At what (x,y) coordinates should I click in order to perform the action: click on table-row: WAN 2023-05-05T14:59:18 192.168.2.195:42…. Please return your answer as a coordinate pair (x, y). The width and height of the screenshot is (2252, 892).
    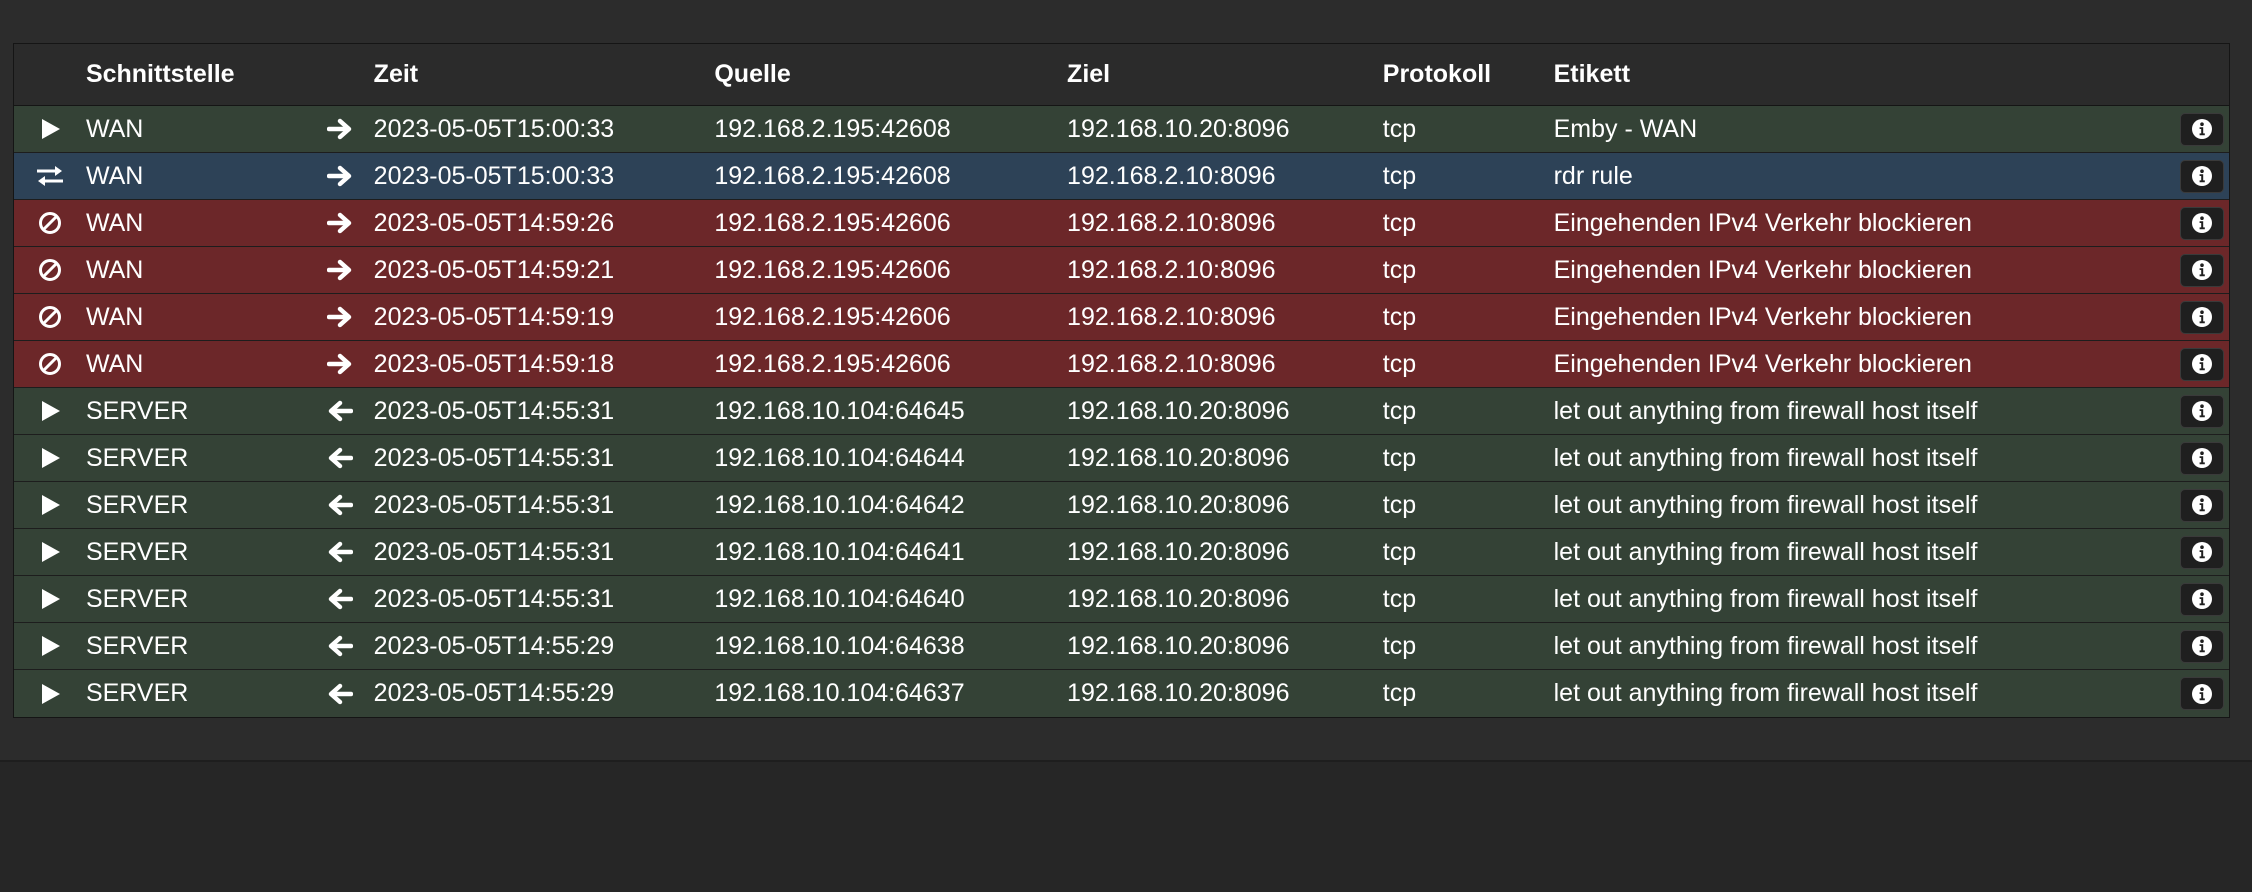
    Looking at the image, I should click on (1121, 364).